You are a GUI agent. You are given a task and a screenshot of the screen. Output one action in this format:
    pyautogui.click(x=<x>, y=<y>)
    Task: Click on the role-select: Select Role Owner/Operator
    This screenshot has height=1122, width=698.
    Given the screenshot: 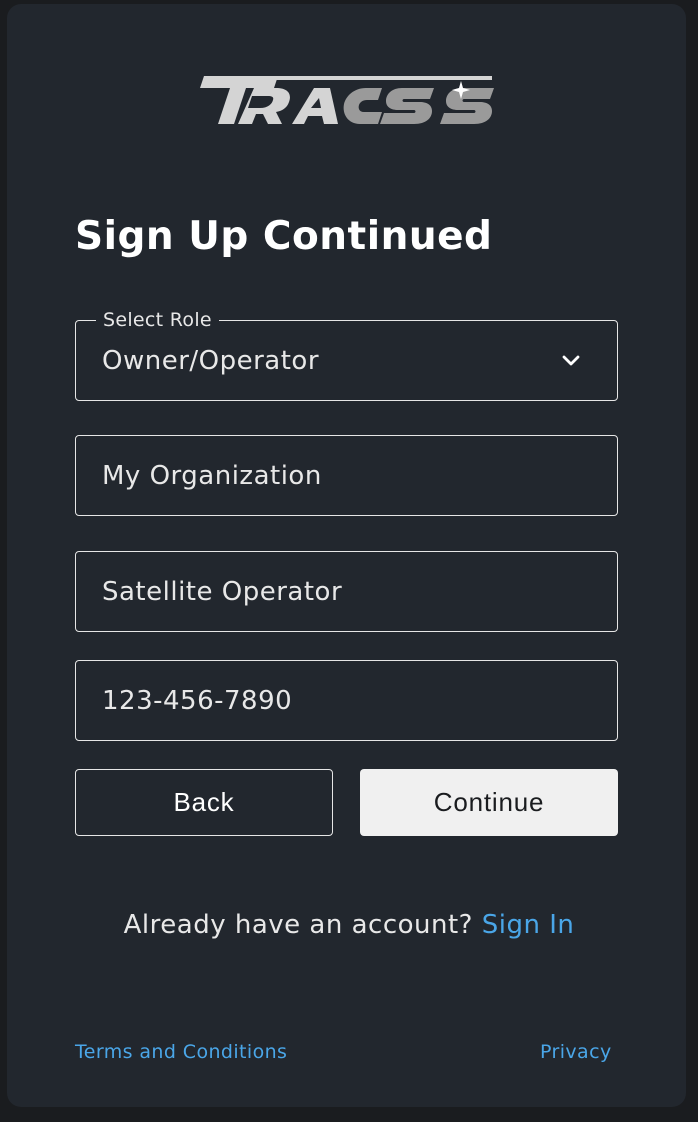 What is the action you would take?
    pyautogui.click(x=346, y=355)
    